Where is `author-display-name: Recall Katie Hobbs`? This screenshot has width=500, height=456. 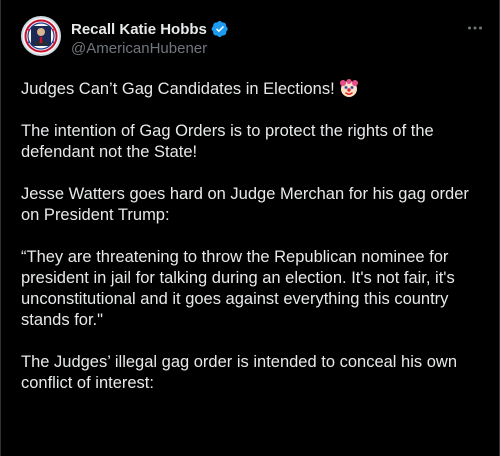
author-display-name: Recall Katie Hobbs is located at coordinates (139, 29).